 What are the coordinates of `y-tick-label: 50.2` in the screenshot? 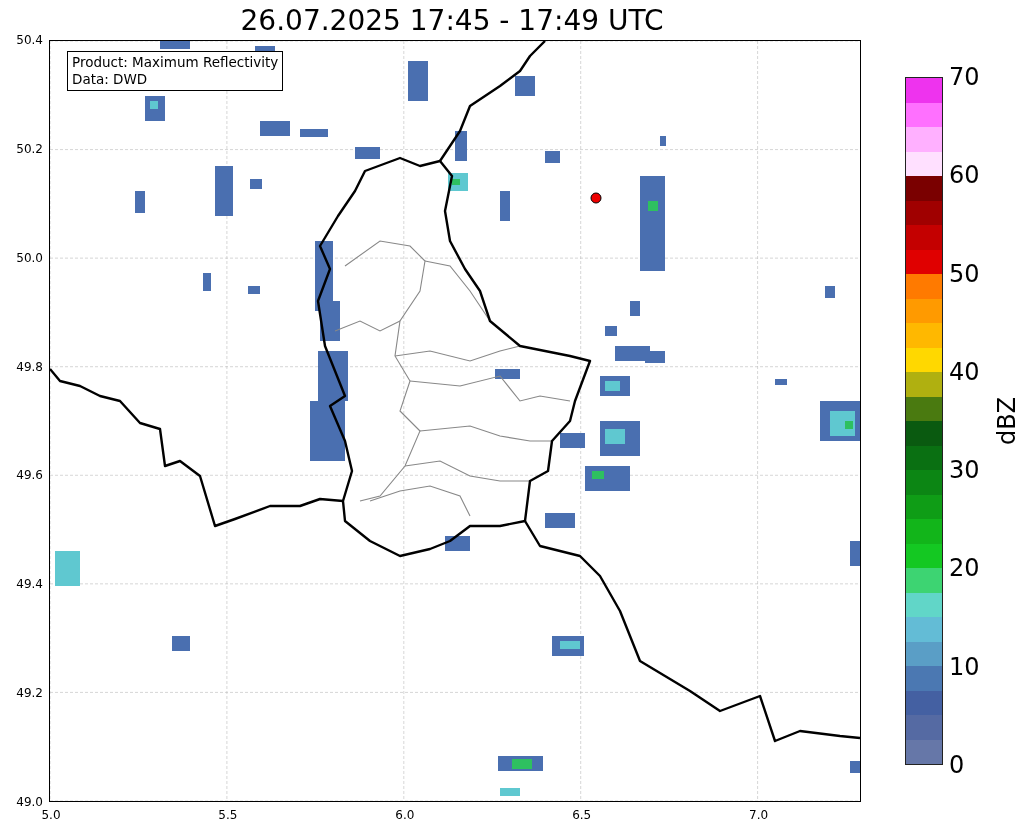 It's located at (29, 148).